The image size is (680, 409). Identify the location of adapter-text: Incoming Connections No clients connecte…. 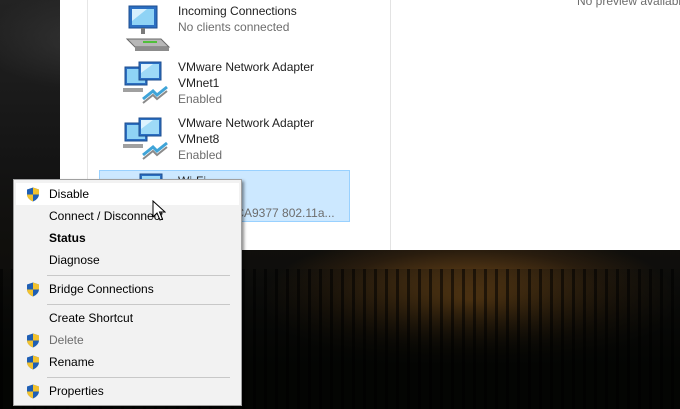
(237, 19).